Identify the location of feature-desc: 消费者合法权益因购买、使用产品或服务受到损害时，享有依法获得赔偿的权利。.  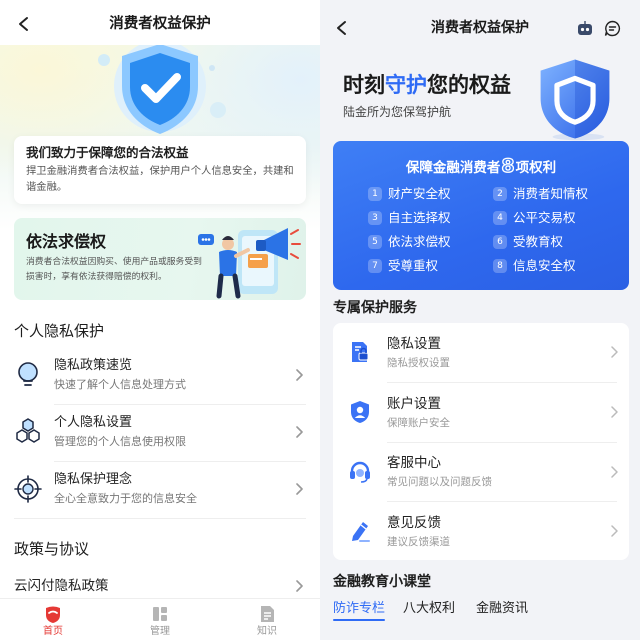
(114, 269).